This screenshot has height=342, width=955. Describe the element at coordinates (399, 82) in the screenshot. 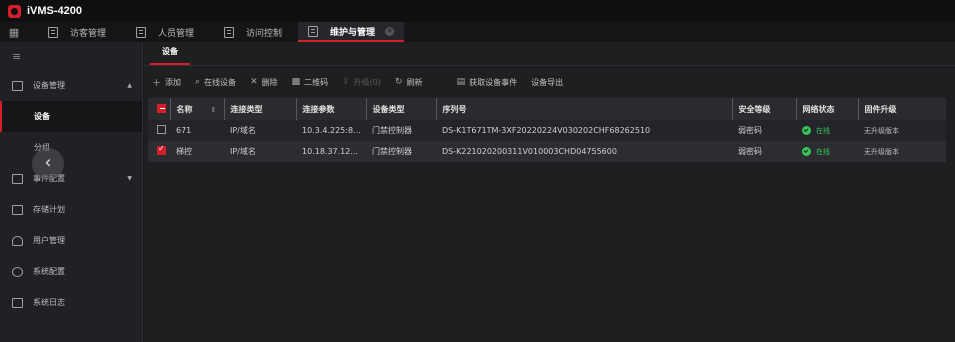

I see `refresh-icon: ↻` at that location.